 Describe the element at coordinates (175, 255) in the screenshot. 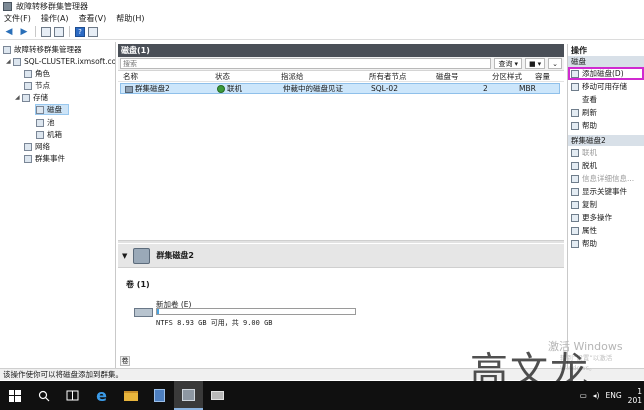

I see `detail-title: 群集磁盘2` at that location.